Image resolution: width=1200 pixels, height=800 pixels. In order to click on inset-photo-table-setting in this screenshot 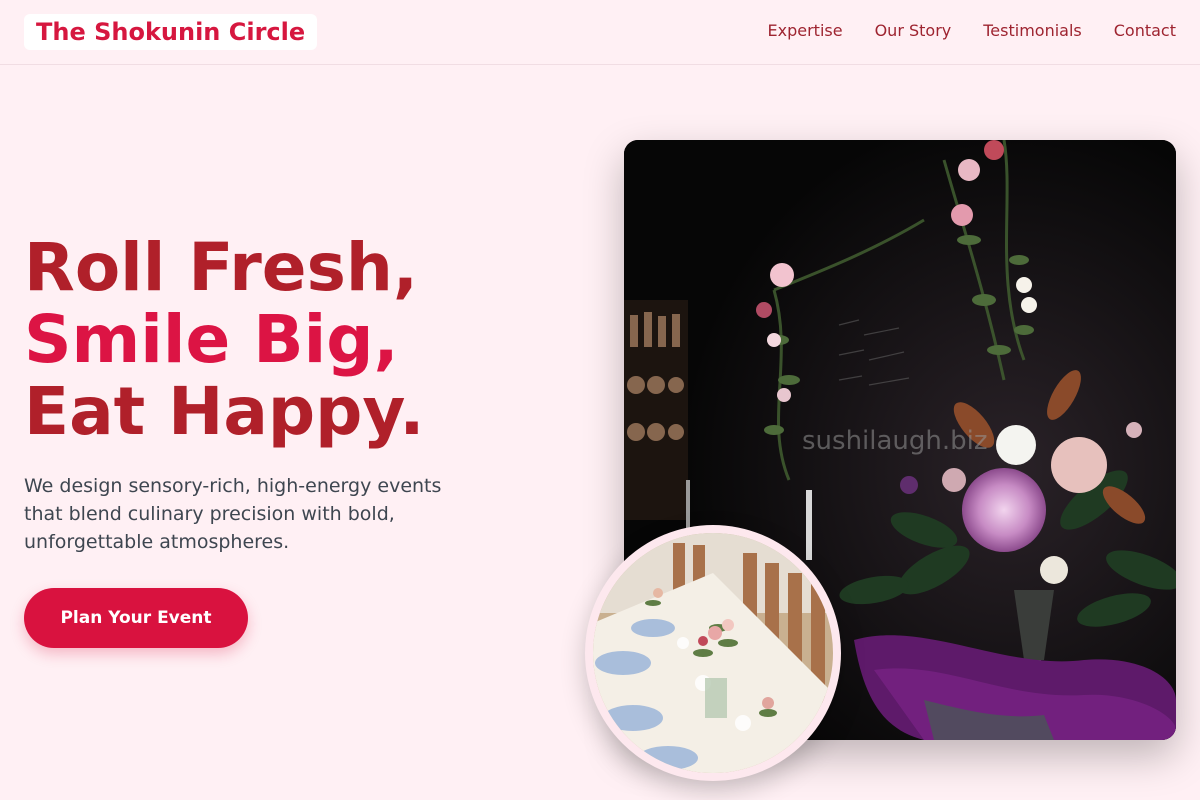, I will do `click(713, 653)`.